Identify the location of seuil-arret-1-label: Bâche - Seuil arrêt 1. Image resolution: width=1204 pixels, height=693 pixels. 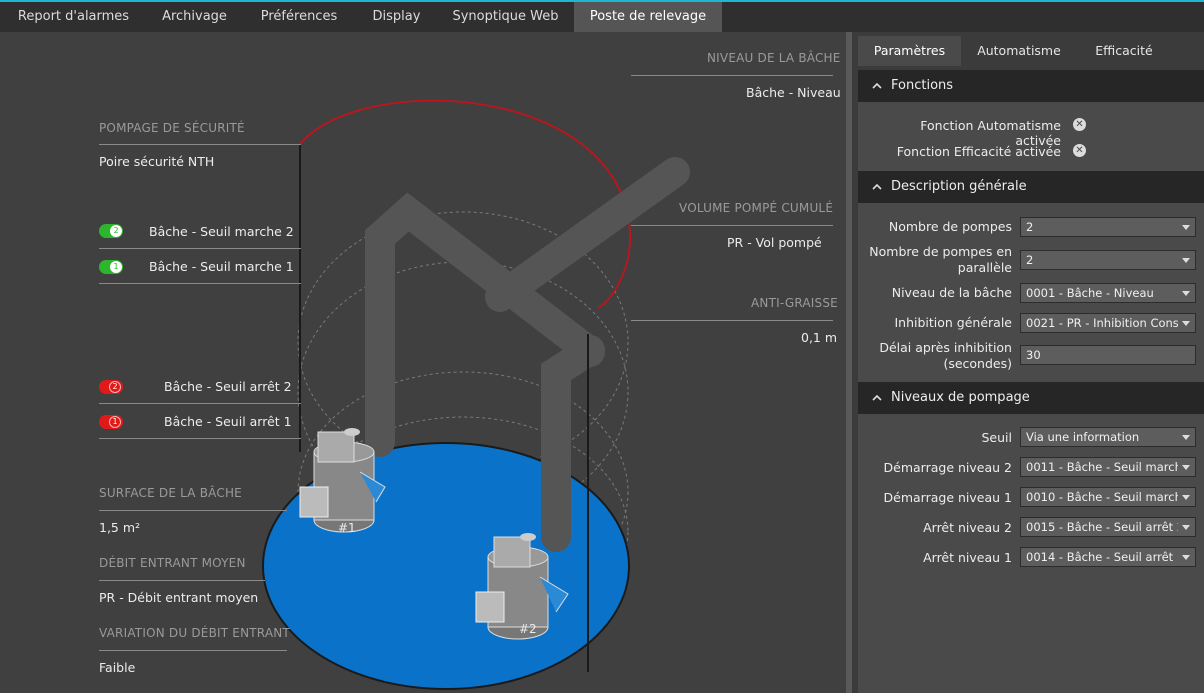
(228, 421).